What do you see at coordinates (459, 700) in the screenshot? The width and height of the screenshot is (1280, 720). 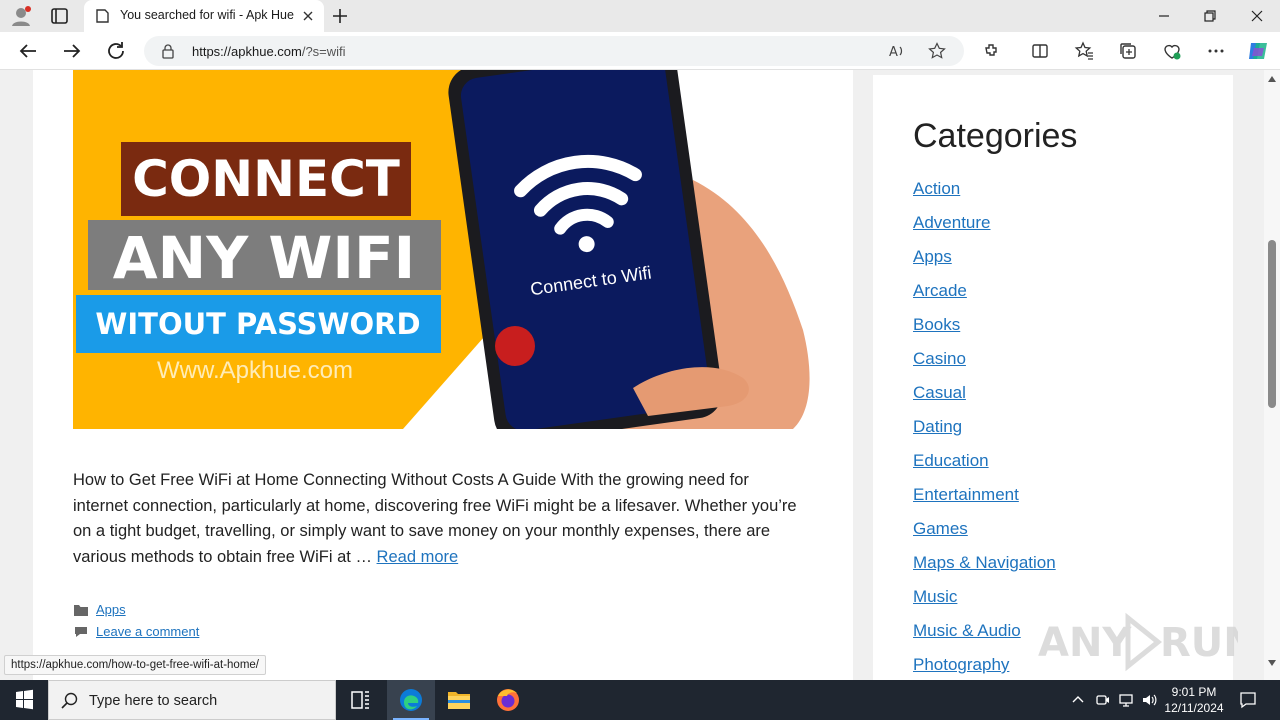 I see `file-explorer-icon` at bounding box center [459, 700].